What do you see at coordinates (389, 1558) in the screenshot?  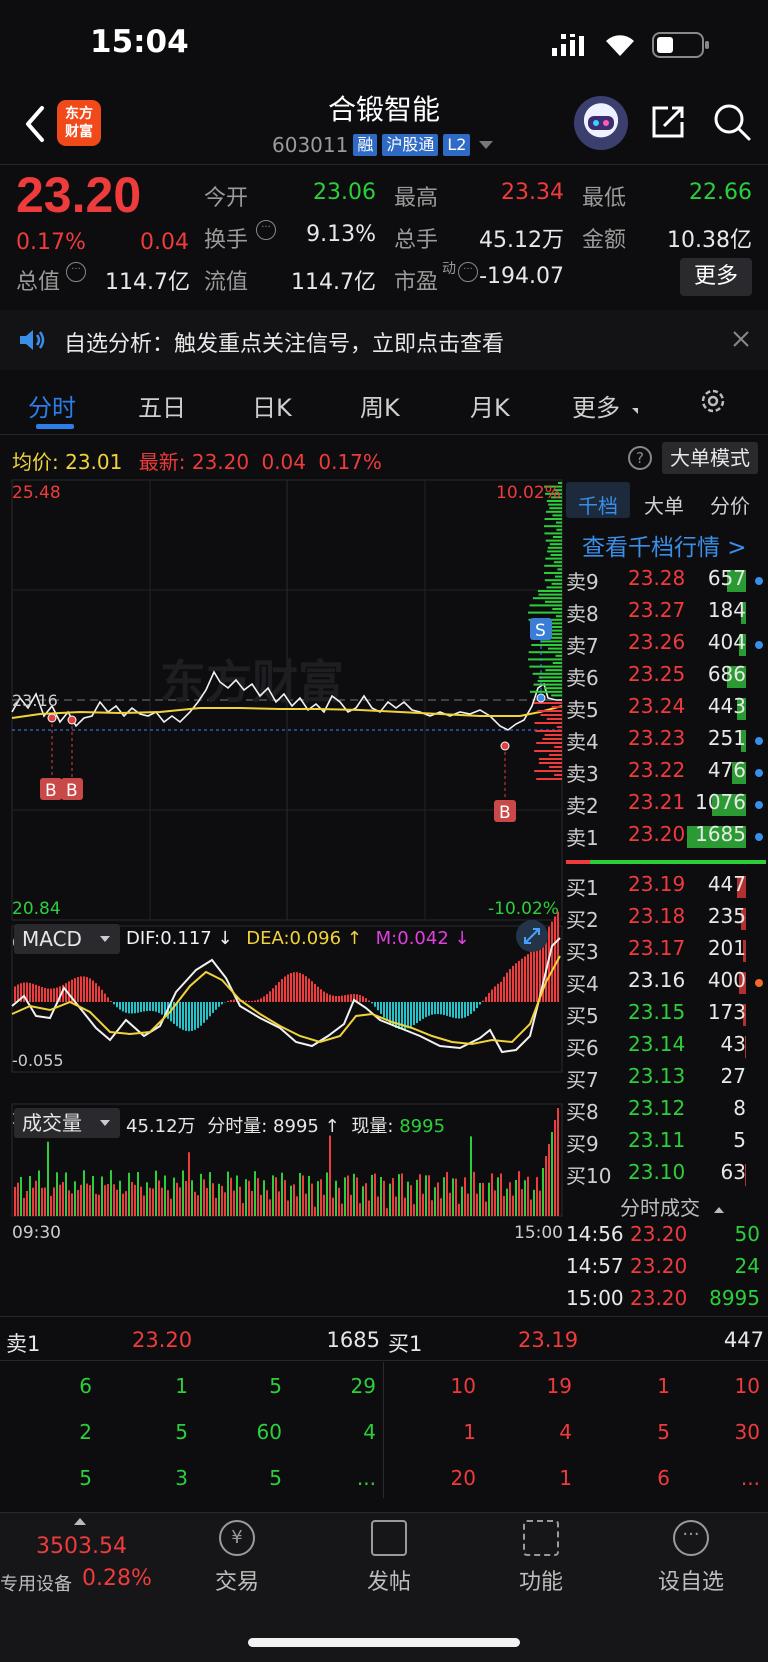 I see `nav-post: 发帖` at bounding box center [389, 1558].